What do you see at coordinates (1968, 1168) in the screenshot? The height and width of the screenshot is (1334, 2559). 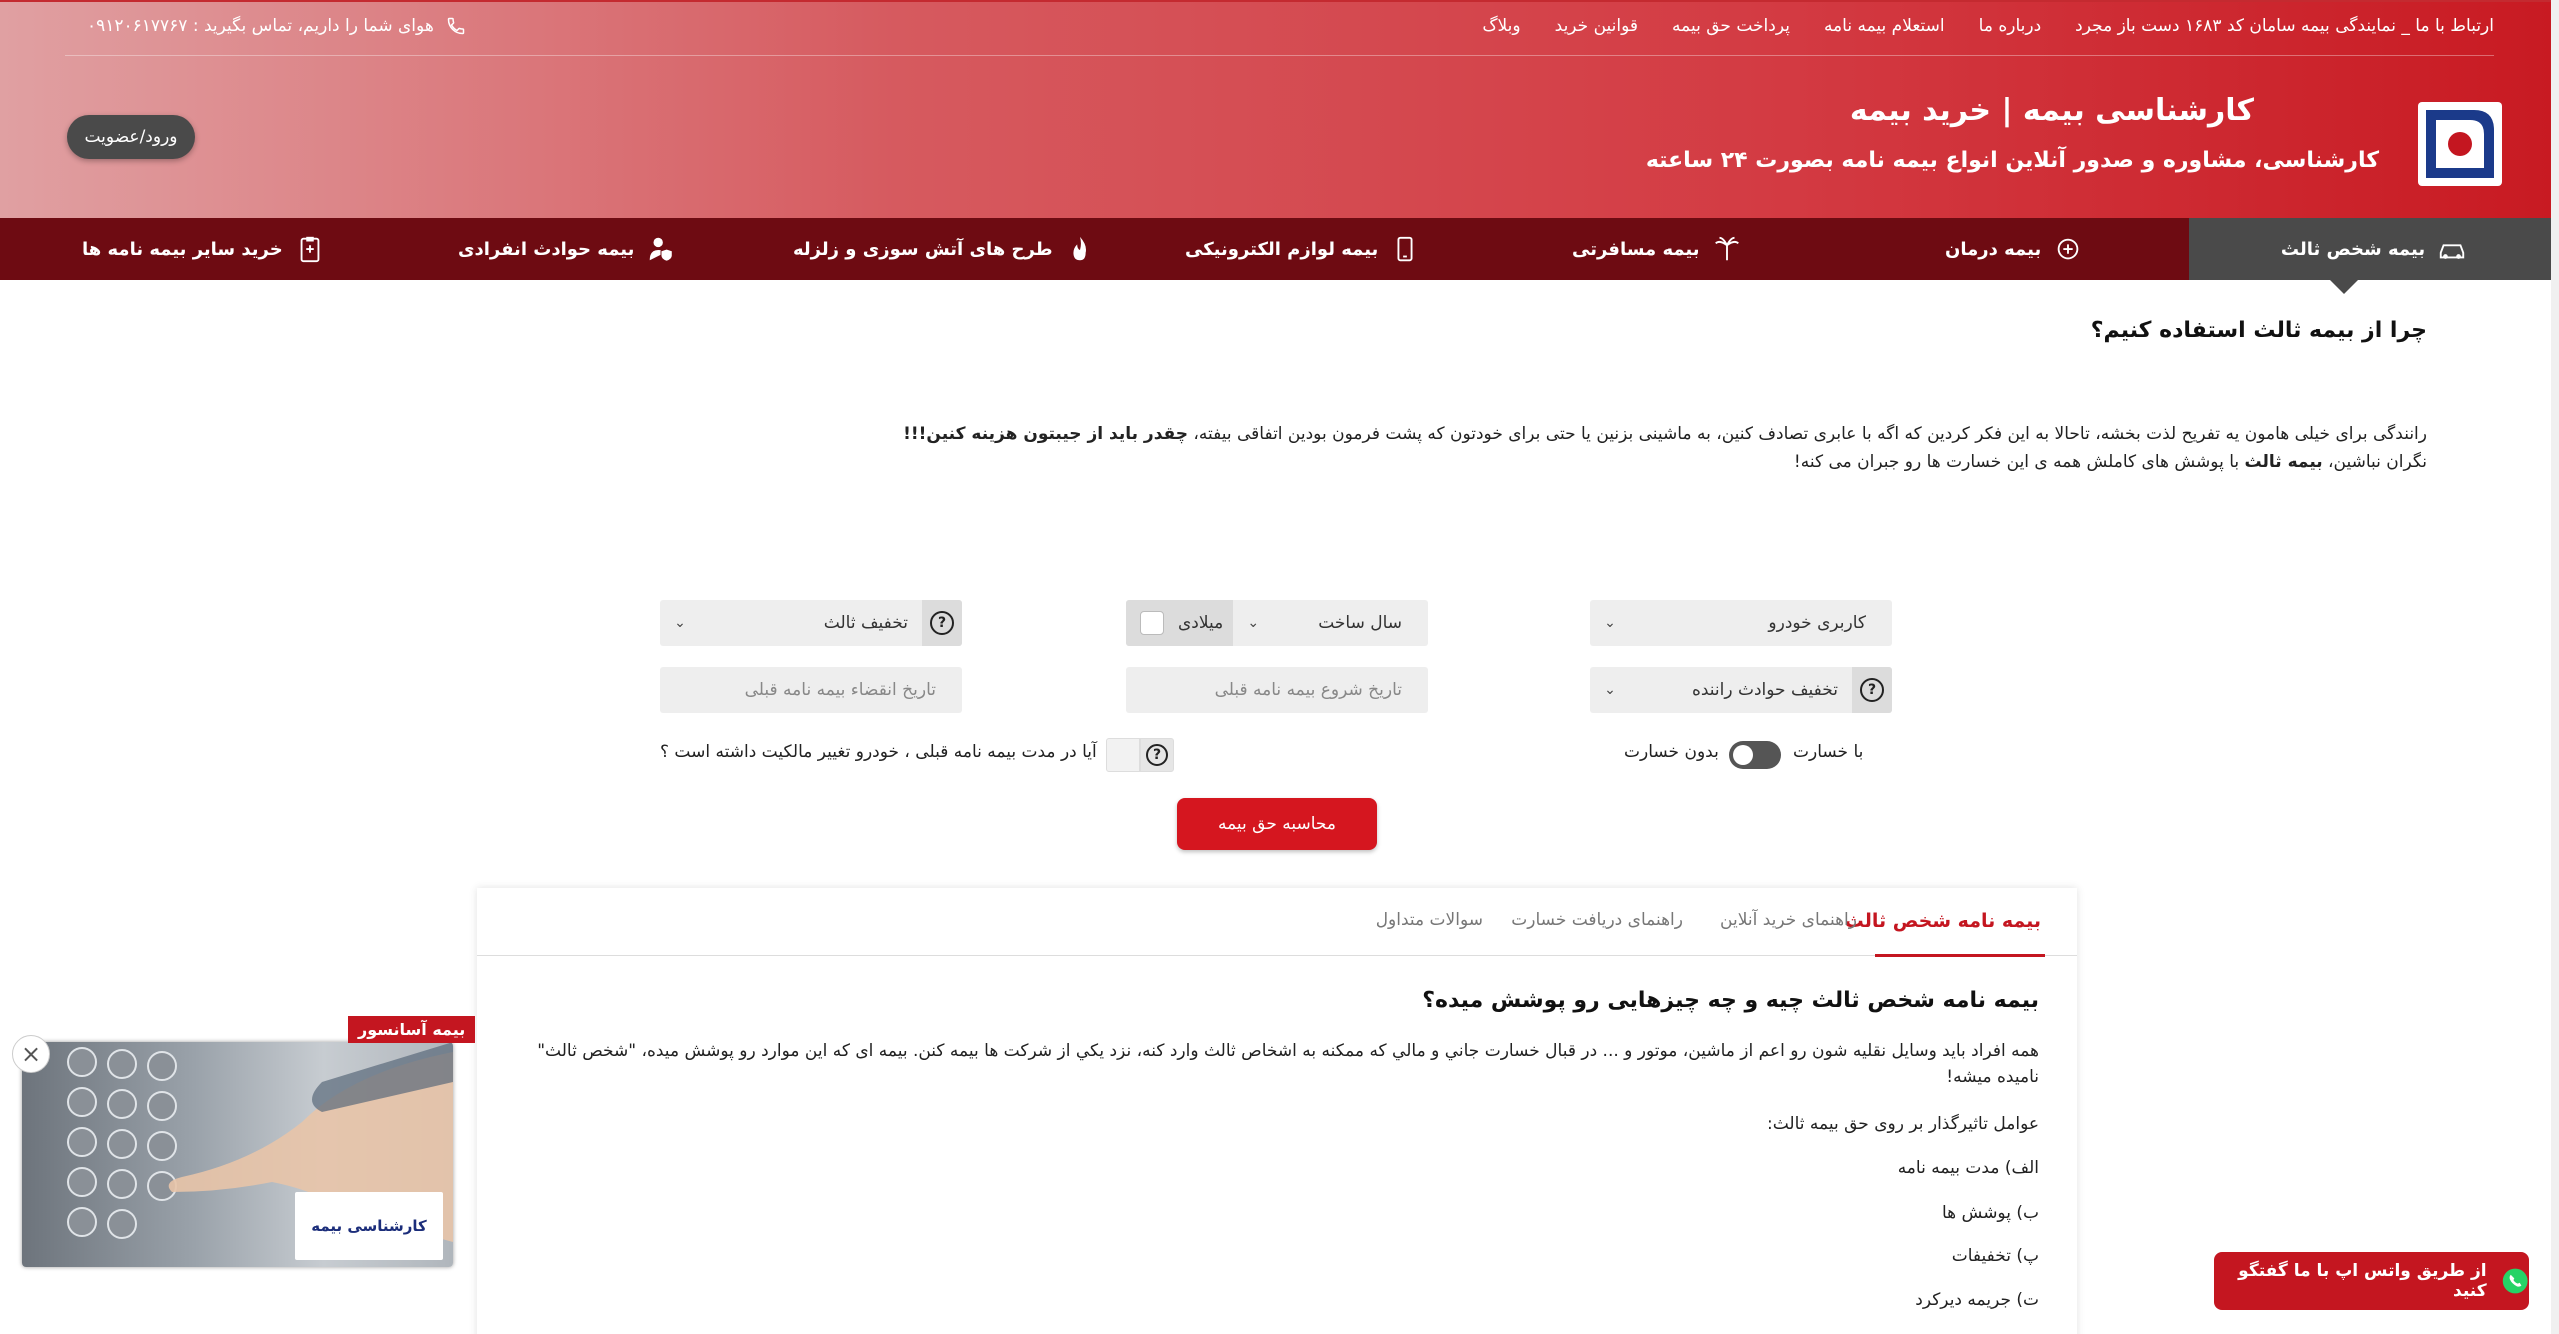 I see `factor-item: الف) مدت بيمه نامه` at bounding box center [1968, 1168].